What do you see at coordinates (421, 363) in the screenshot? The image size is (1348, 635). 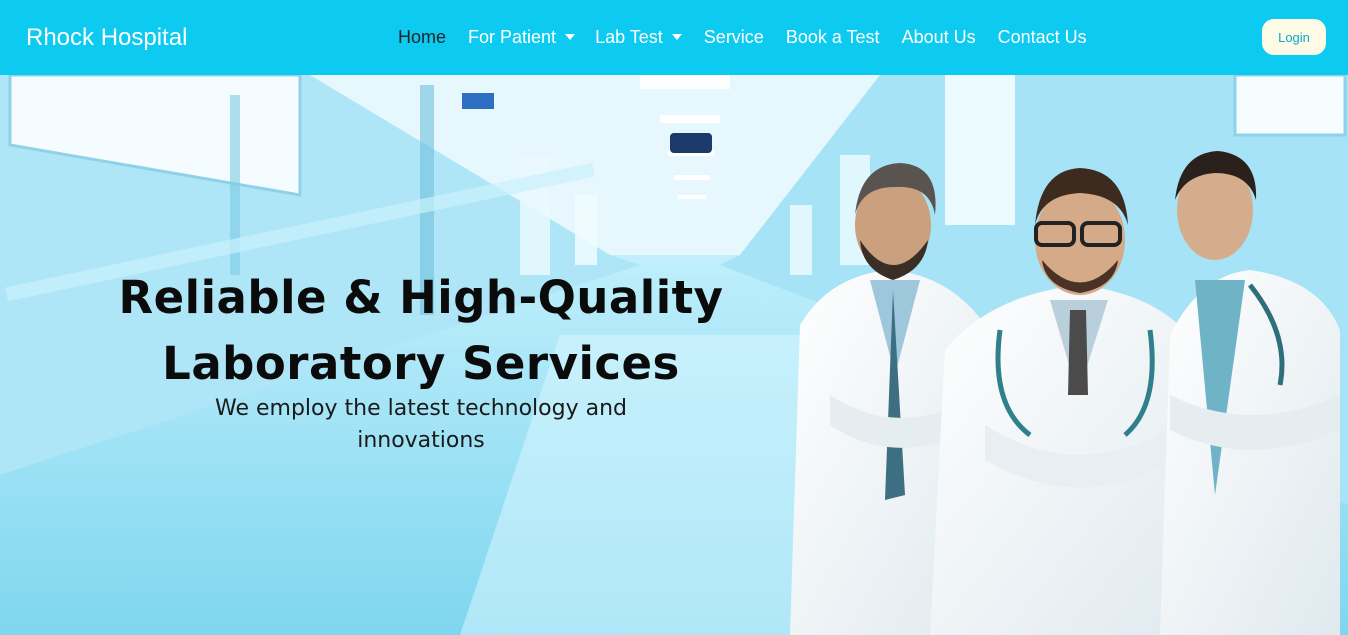 I see `hero-headline-line-2: Laboratory Services` at bounding box center [421, 363].